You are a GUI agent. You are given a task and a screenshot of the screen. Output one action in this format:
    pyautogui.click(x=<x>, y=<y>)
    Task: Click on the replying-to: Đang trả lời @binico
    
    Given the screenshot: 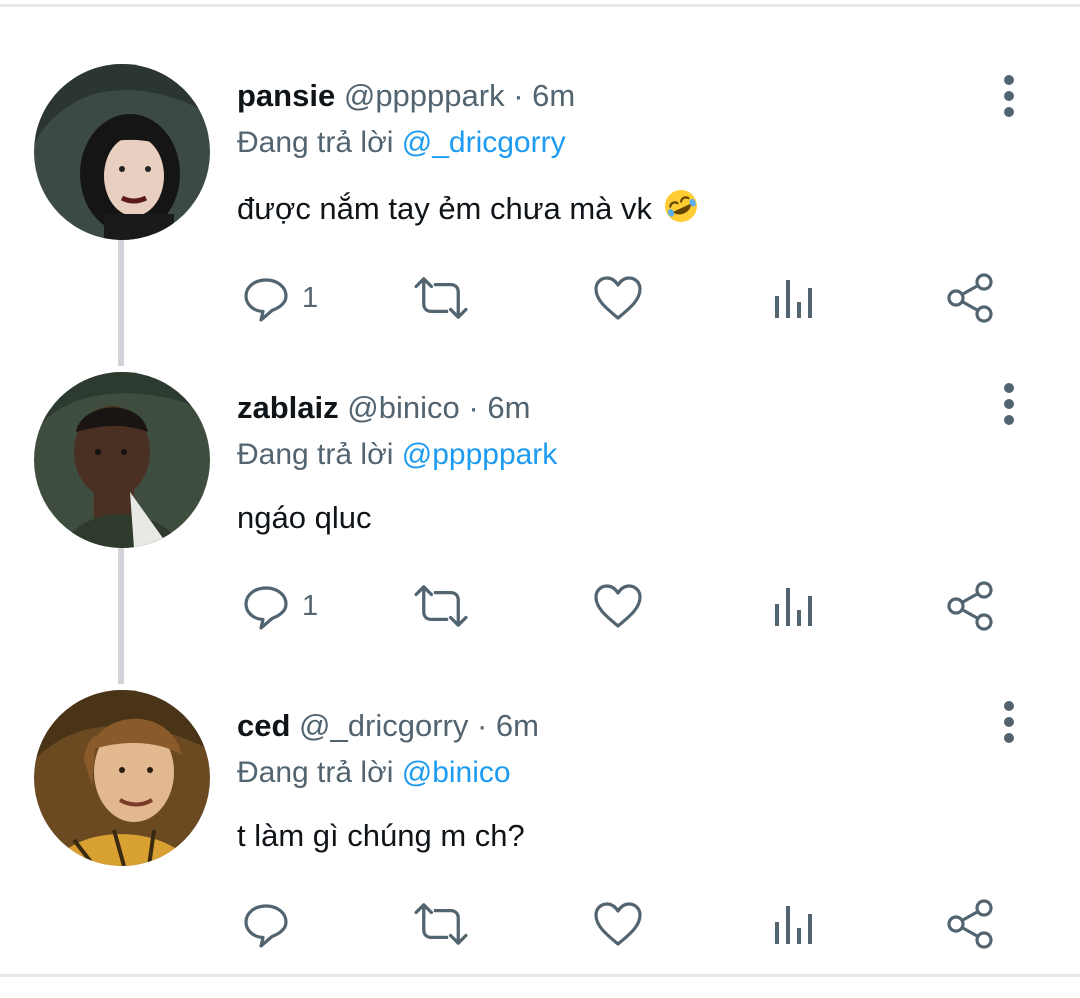 What is the action you would take?
    pyautogui.click(x=374, y=773)
    